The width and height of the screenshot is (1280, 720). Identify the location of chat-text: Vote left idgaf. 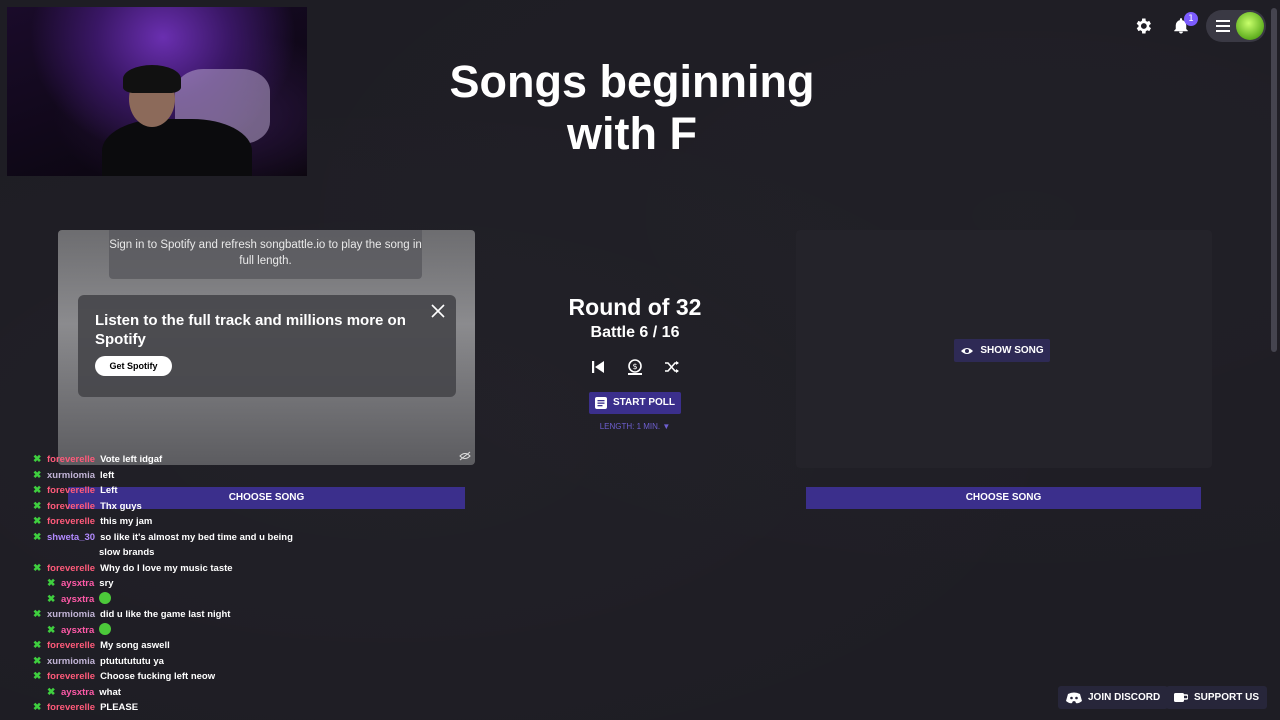
(131, 459).